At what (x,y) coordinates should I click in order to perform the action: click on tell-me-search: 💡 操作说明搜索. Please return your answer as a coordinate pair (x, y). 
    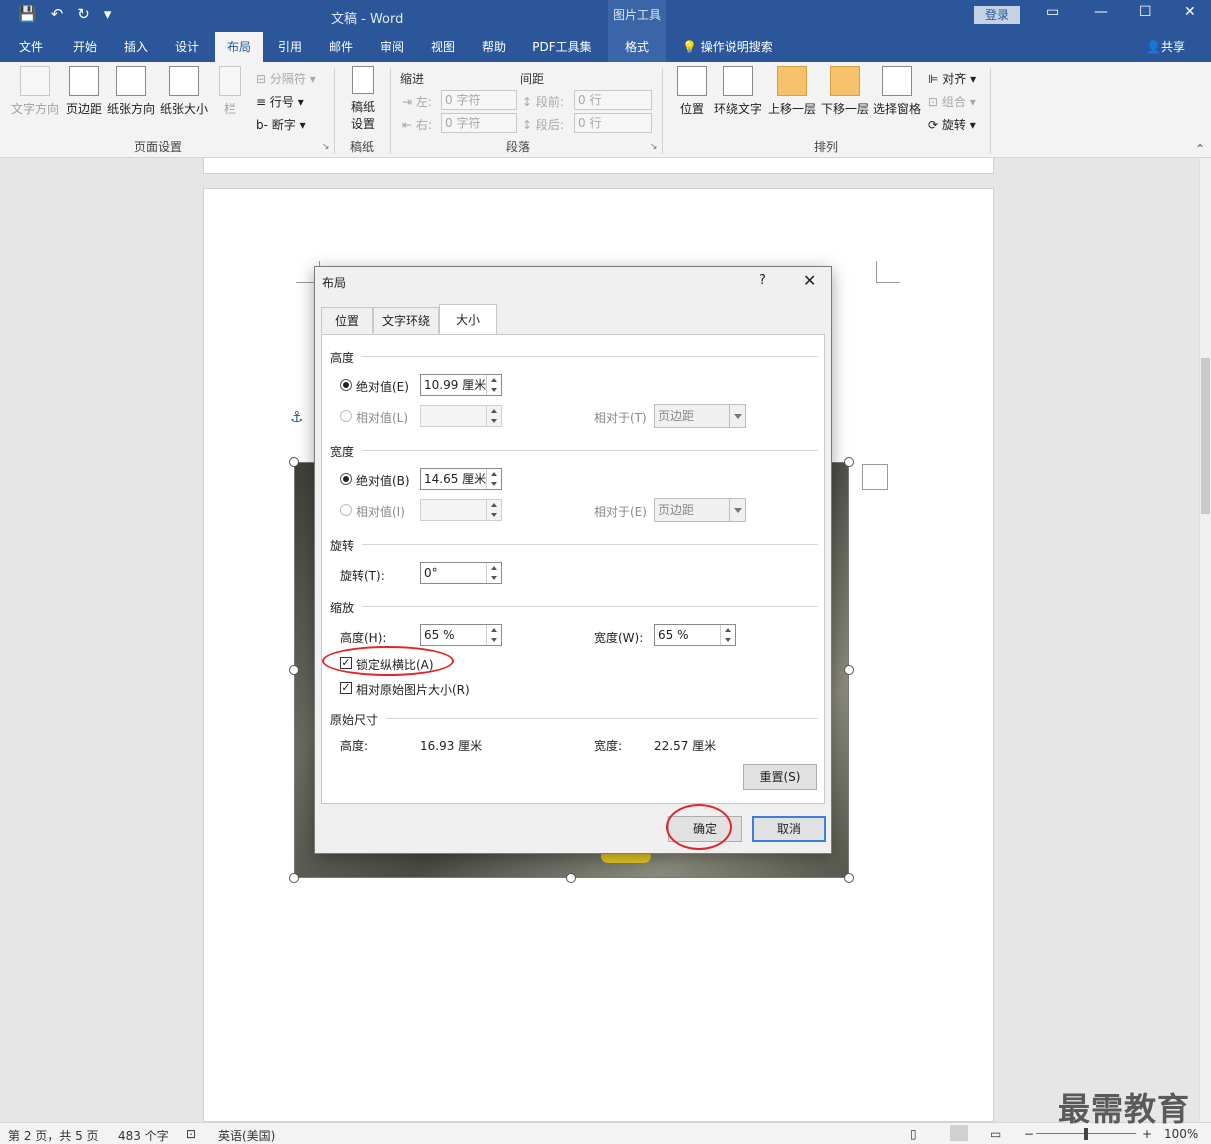
    Looking at the image, I should click on (727, 47).